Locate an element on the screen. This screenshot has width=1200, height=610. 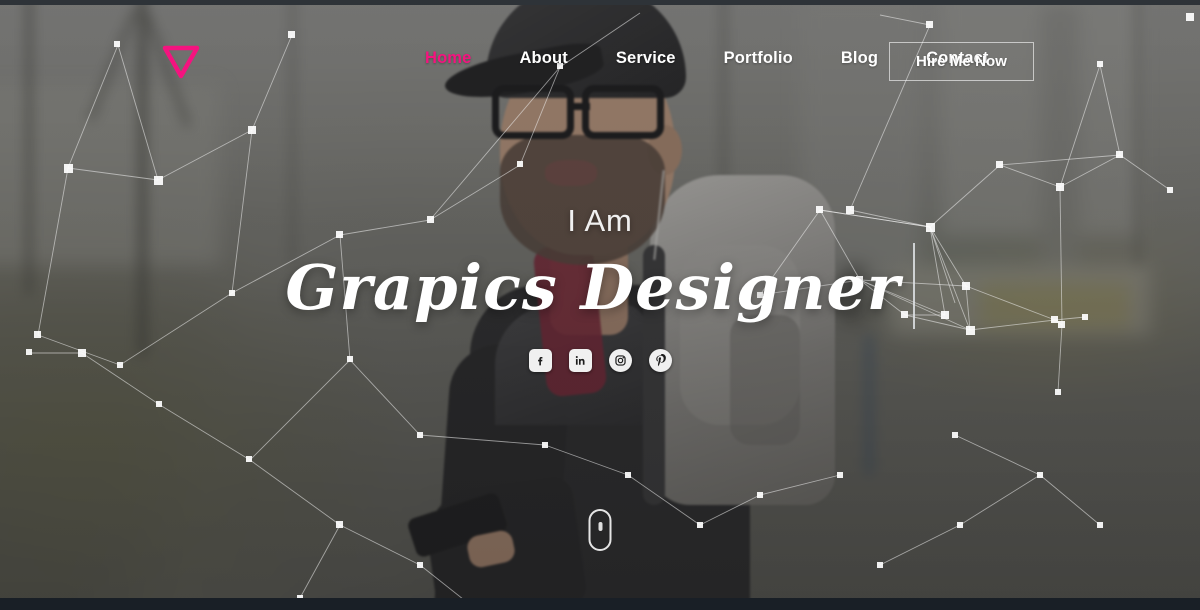
scroll-down-indicator is located at coordinates (600, 530).